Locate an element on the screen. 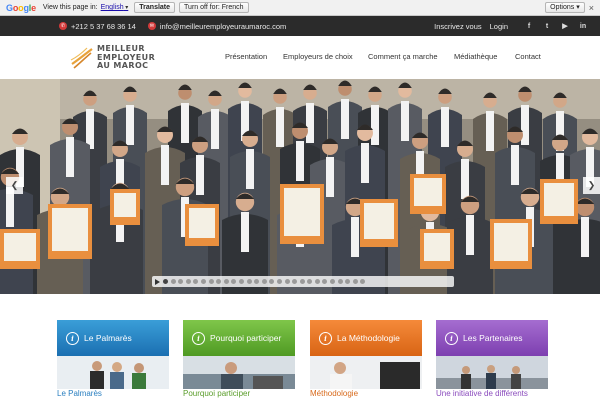 The image size is (600, 400). nav-how-it-works: Comment ça marche is located at coordinates (403, 56).